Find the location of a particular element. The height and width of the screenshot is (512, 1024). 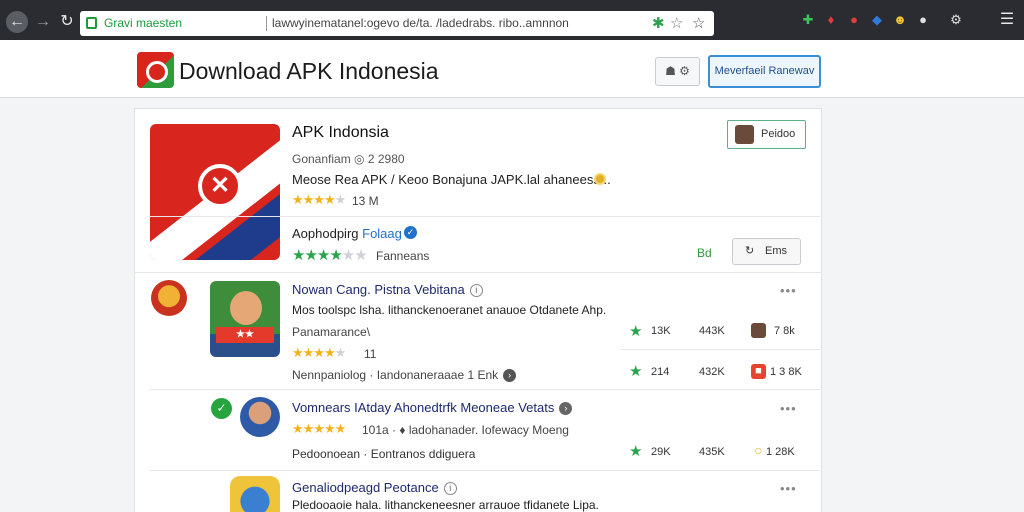

follow-button: Peidoo is located at coordinates (766, 134).